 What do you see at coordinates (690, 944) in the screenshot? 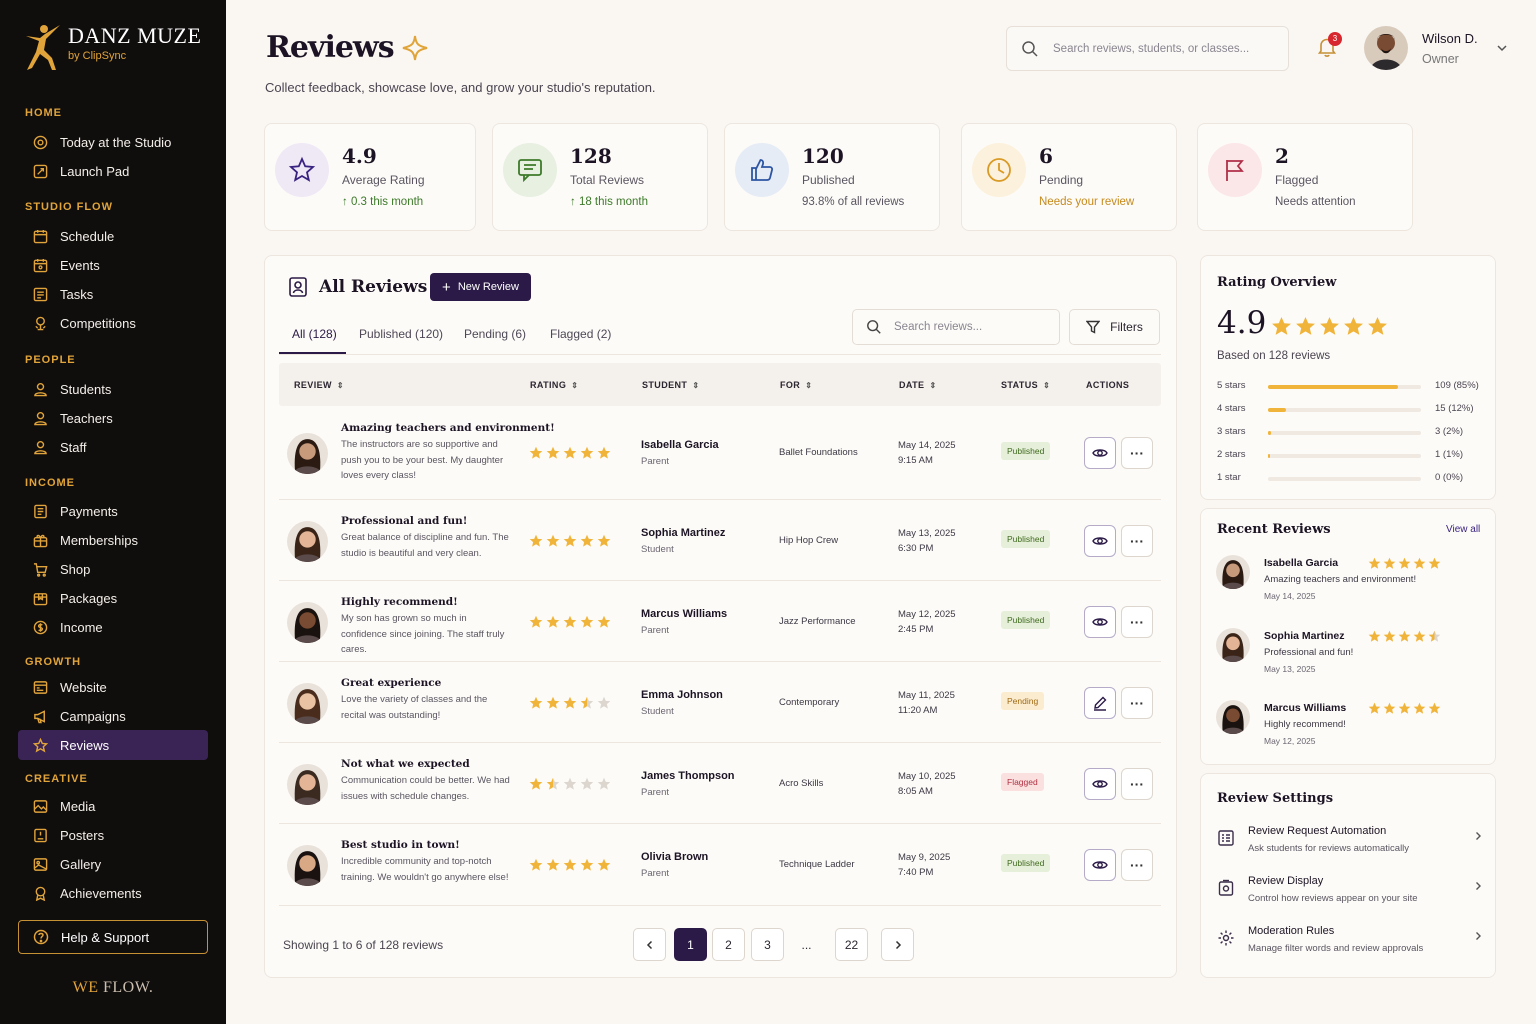
I see `page-1: 1` at bounding box center [690, 944].